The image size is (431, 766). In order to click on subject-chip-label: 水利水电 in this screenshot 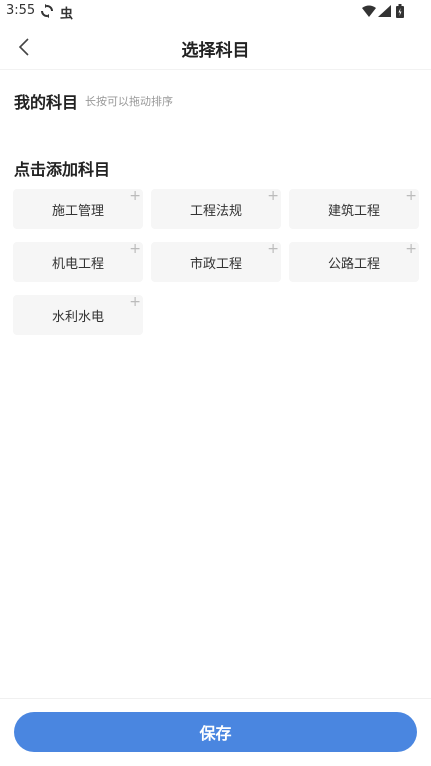, I will do `click(77, 317)`.